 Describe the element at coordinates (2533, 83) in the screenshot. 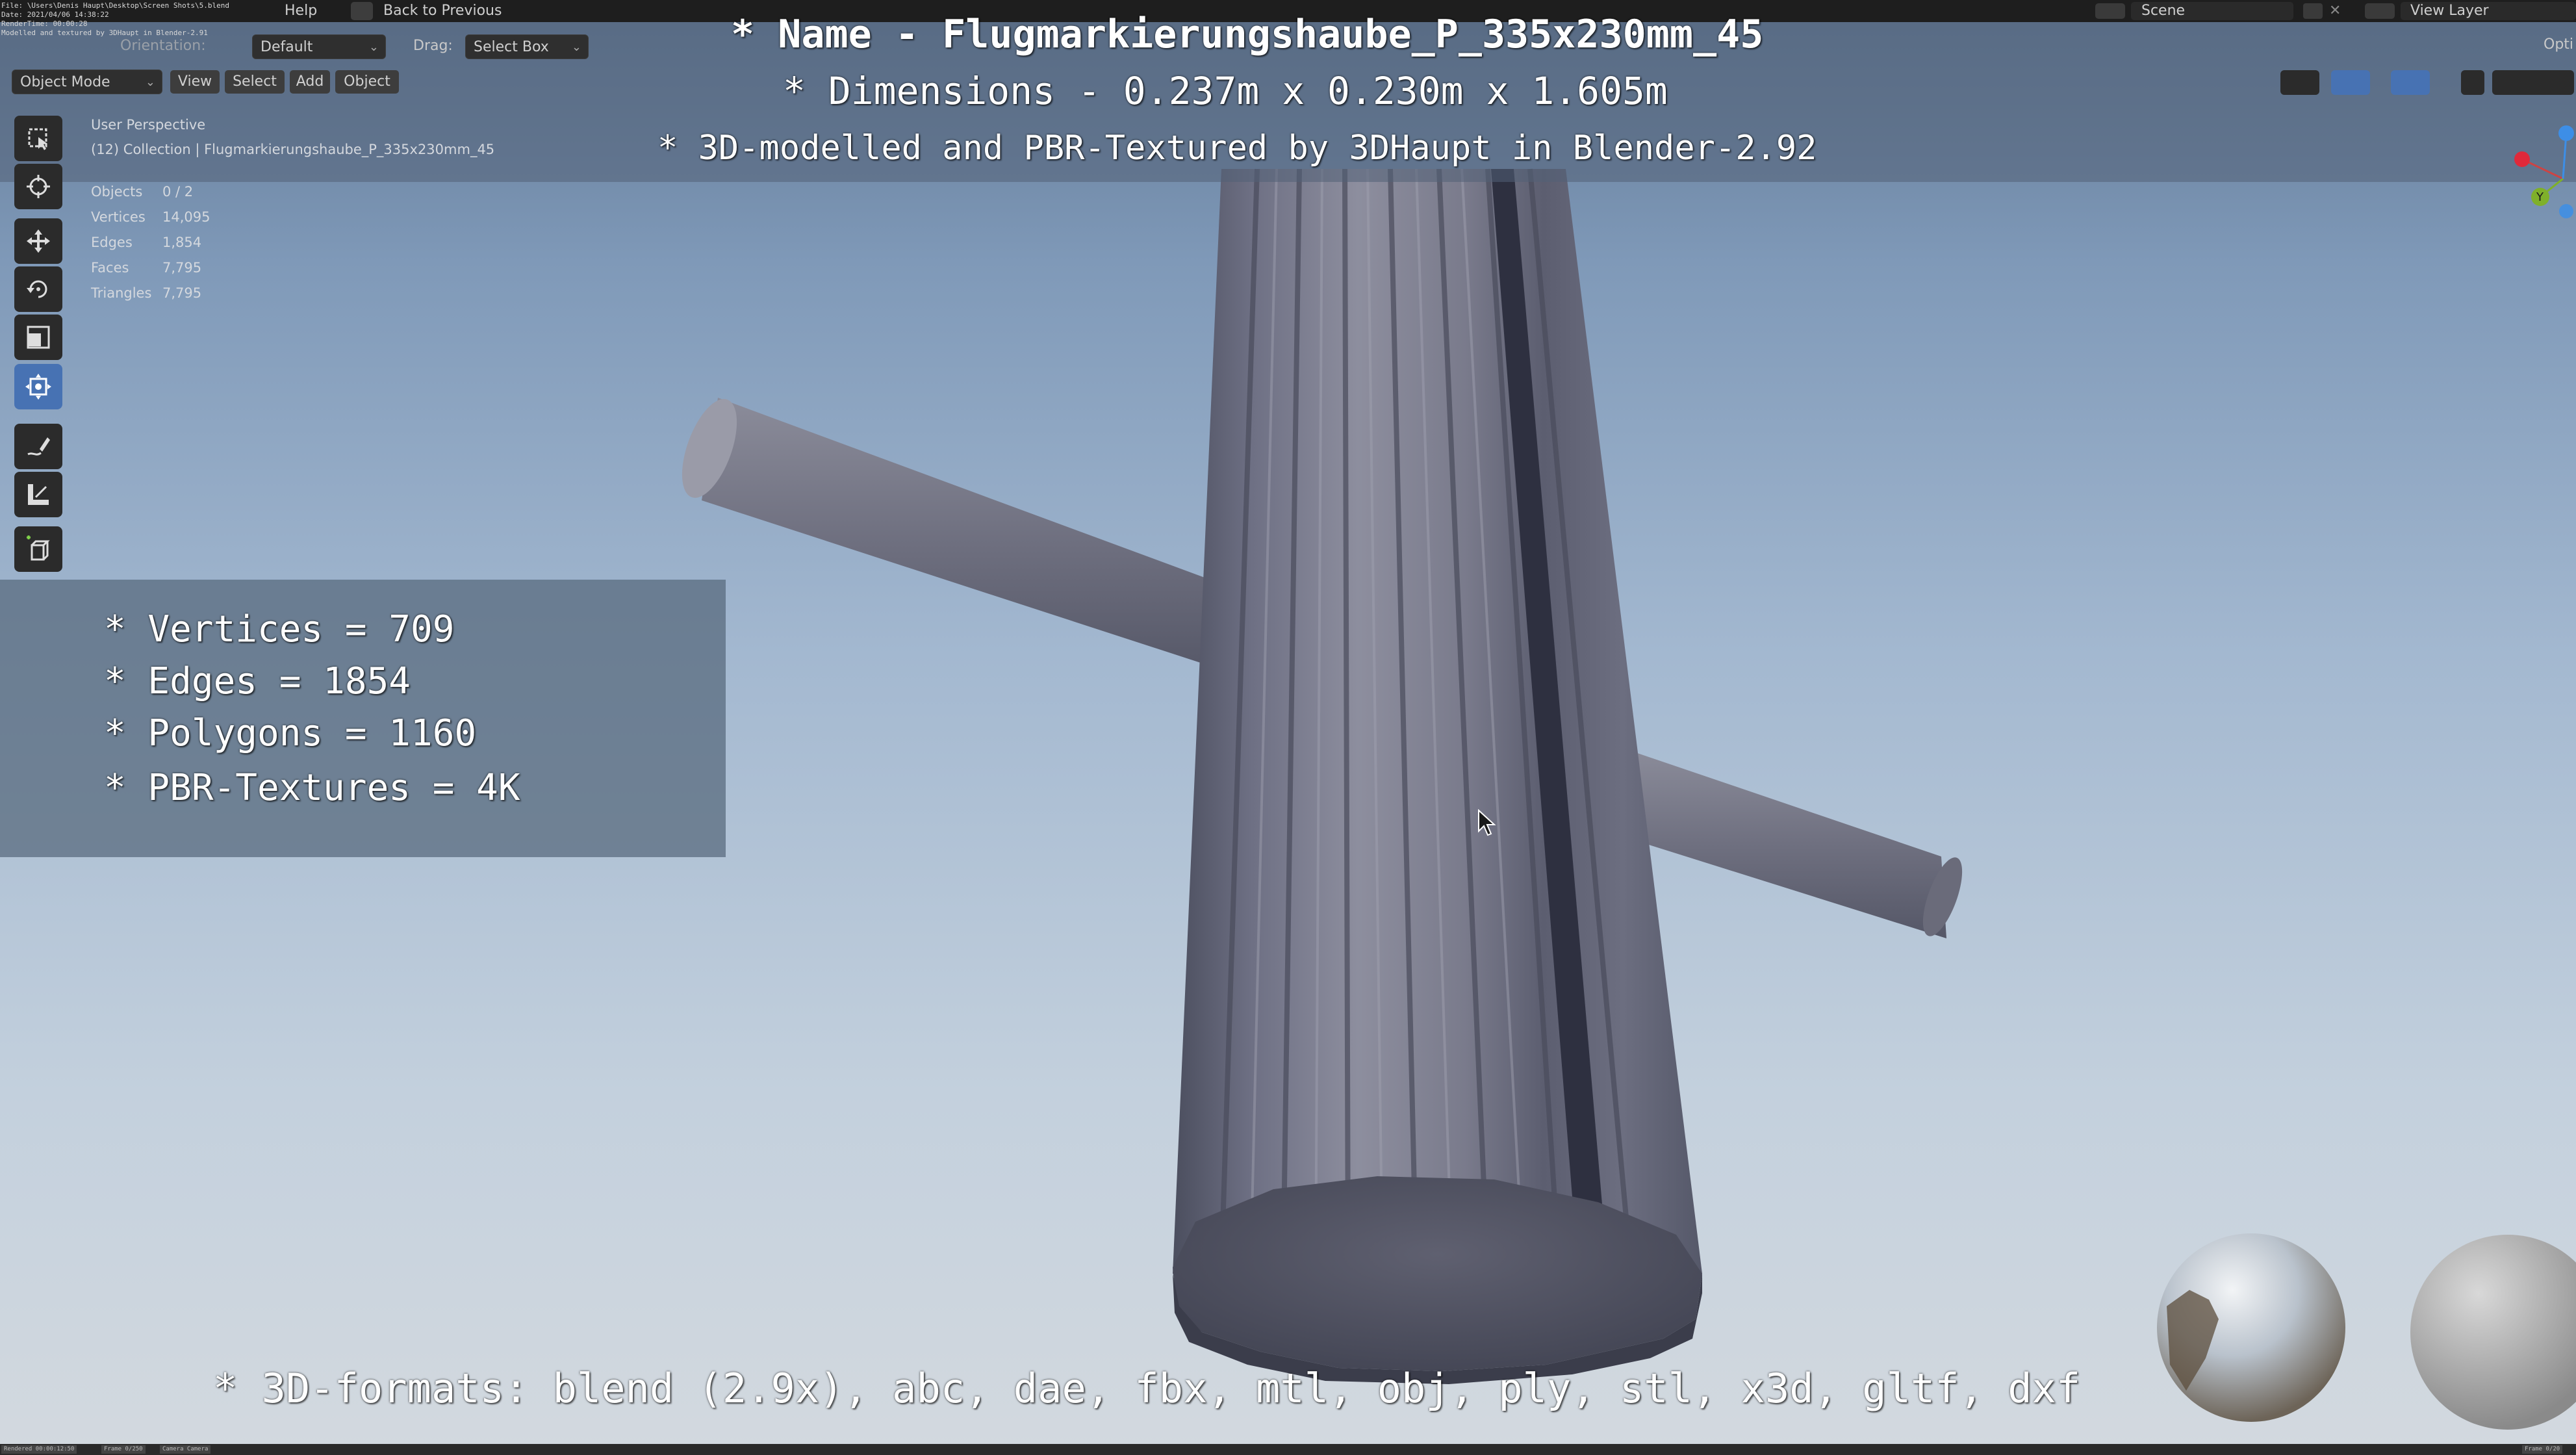

I see `shading-modes-icon` at that location.